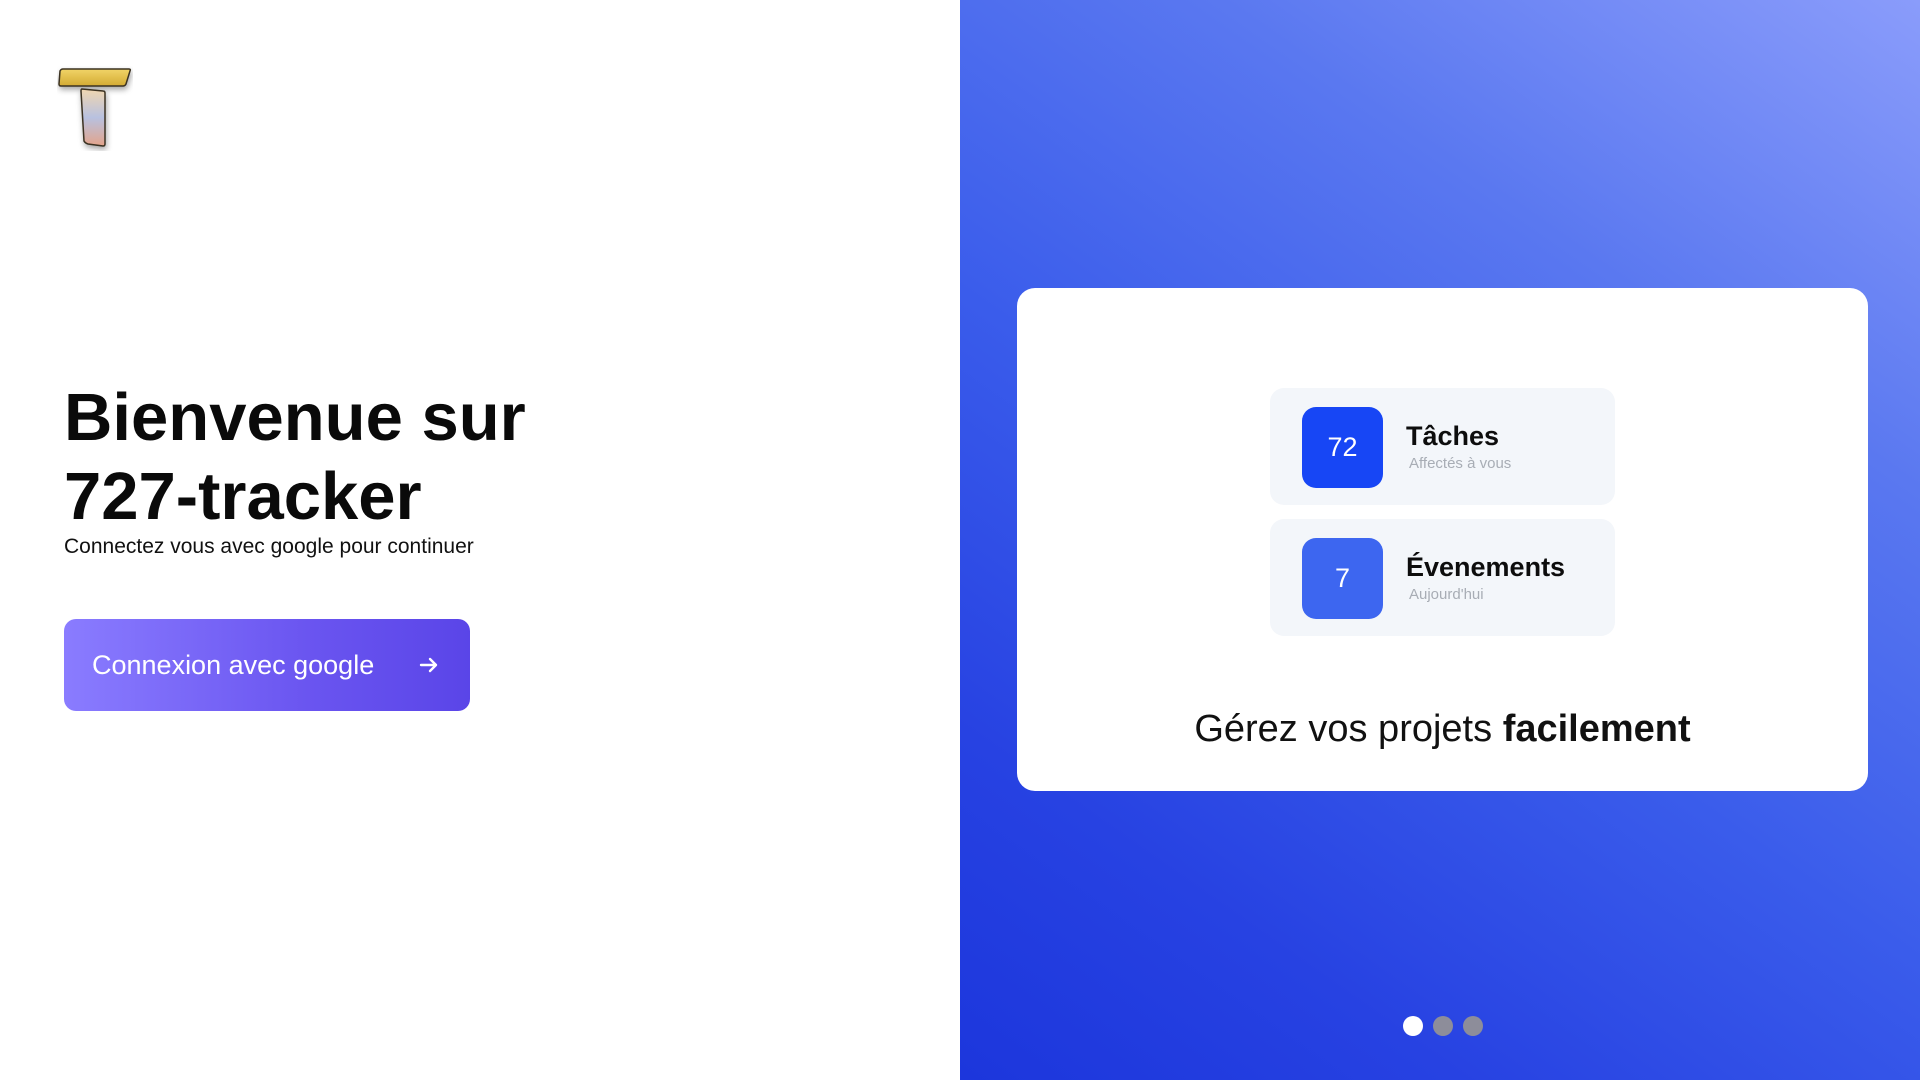 This screenshot has height=1080, width=1920. Describe the element at coordinates (1486, 567) in the screenshot. I see `stat-events-title: Évenements` at that location.